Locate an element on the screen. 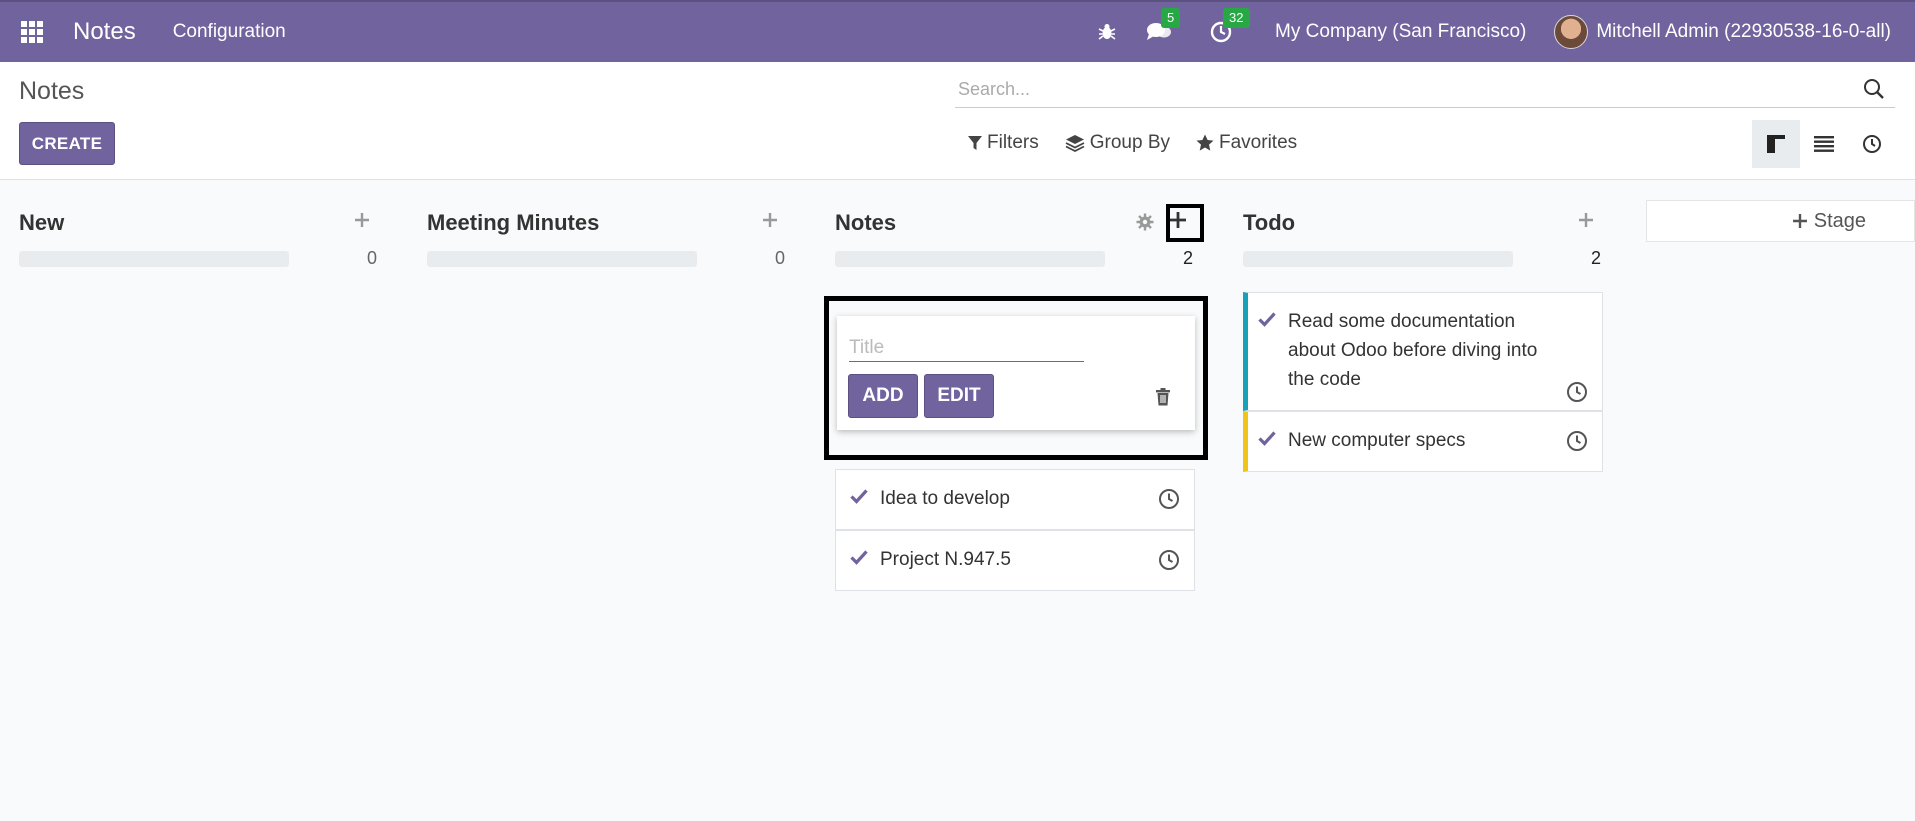 The height and width of the screenshot is (821, 1915). activities-clock-icon: 32 is located at coordinates (1228, 27).